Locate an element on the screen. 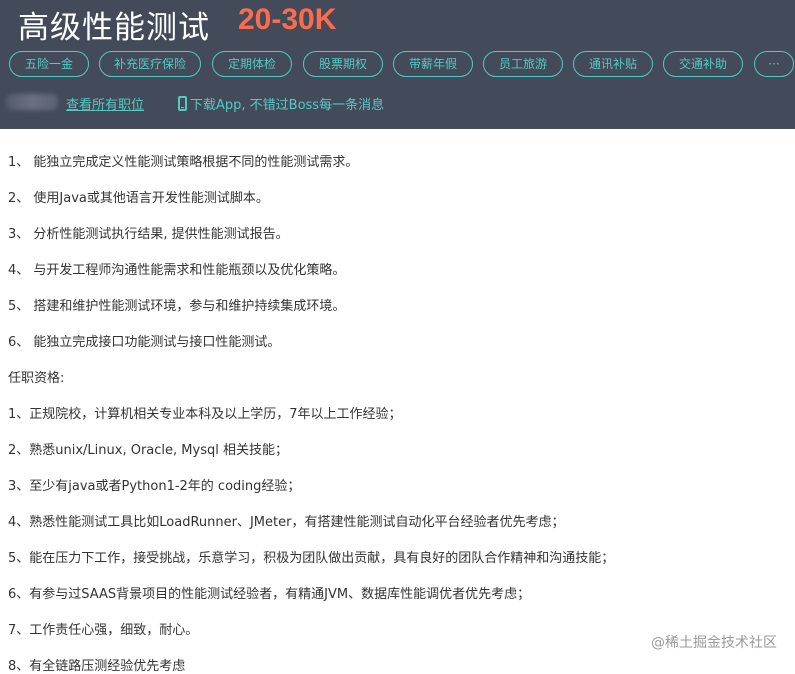 This screenshot has height=674, width=795. qualifications-heading: 任职资格: is located at coordinates (36, 378).